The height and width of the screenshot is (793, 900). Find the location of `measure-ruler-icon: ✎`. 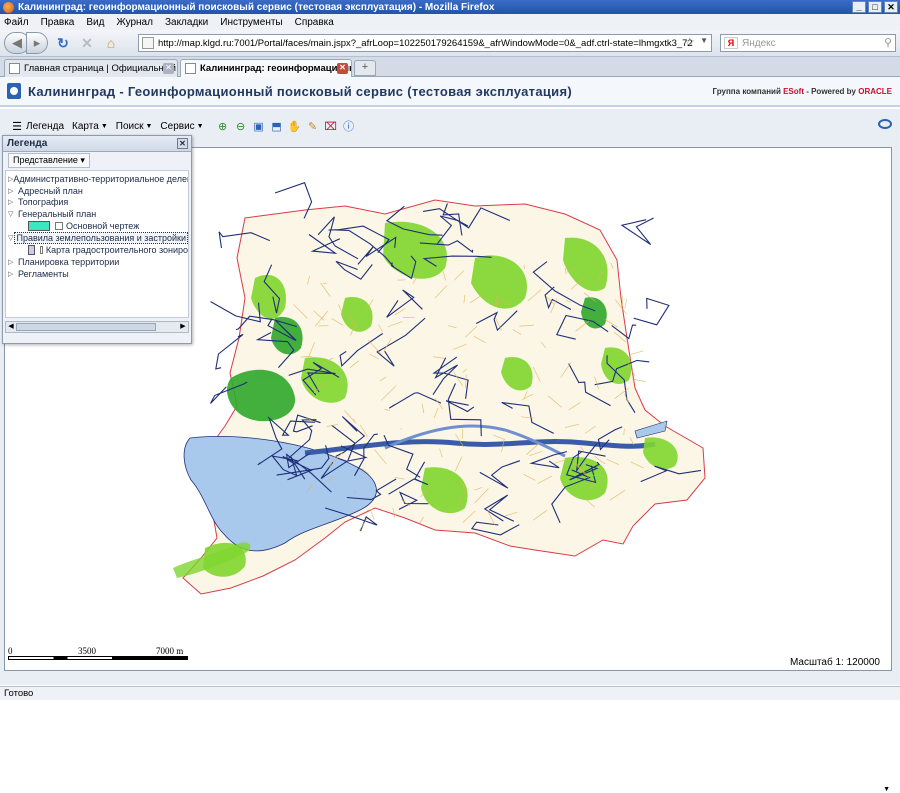

measure-ruler-icon: ✎ is located at coordinates (313, 126).